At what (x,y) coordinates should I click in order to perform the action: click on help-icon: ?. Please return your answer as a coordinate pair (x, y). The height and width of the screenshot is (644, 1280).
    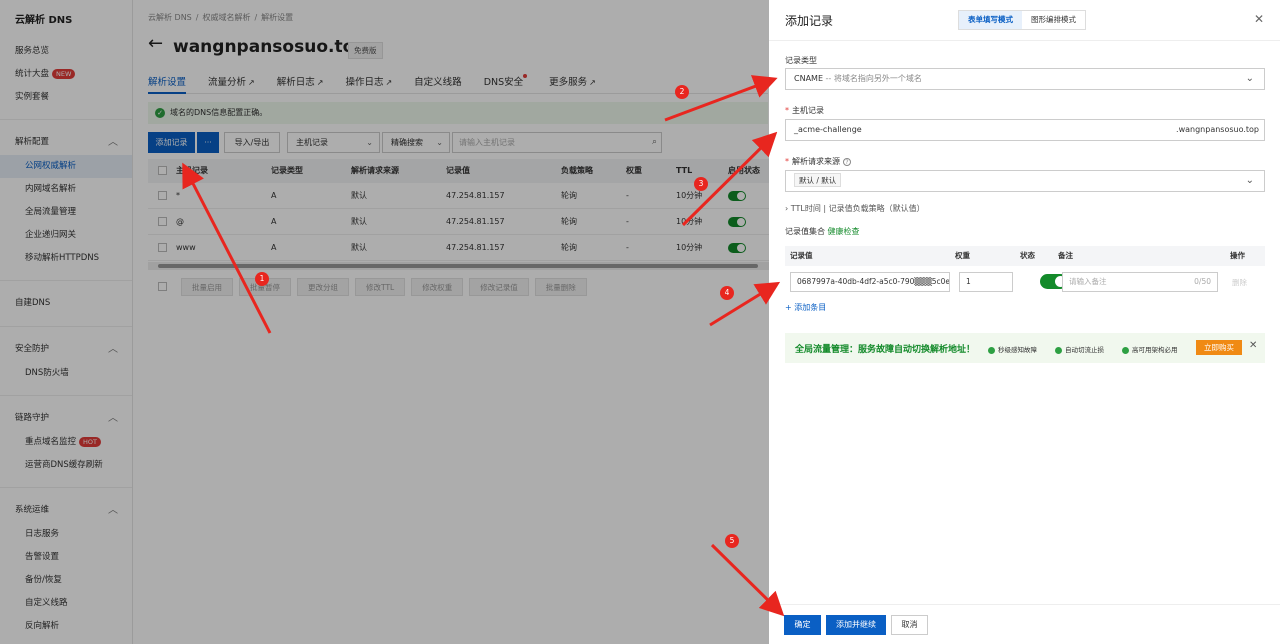
    Looking at the image, I should click on (847, 161).